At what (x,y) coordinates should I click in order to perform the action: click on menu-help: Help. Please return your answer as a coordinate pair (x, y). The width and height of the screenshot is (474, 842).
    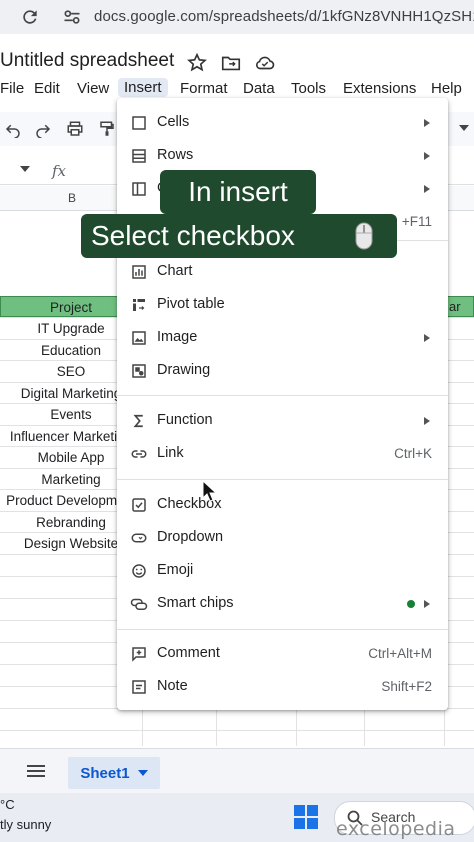
    Looking at the image, I should click on (446, 88).